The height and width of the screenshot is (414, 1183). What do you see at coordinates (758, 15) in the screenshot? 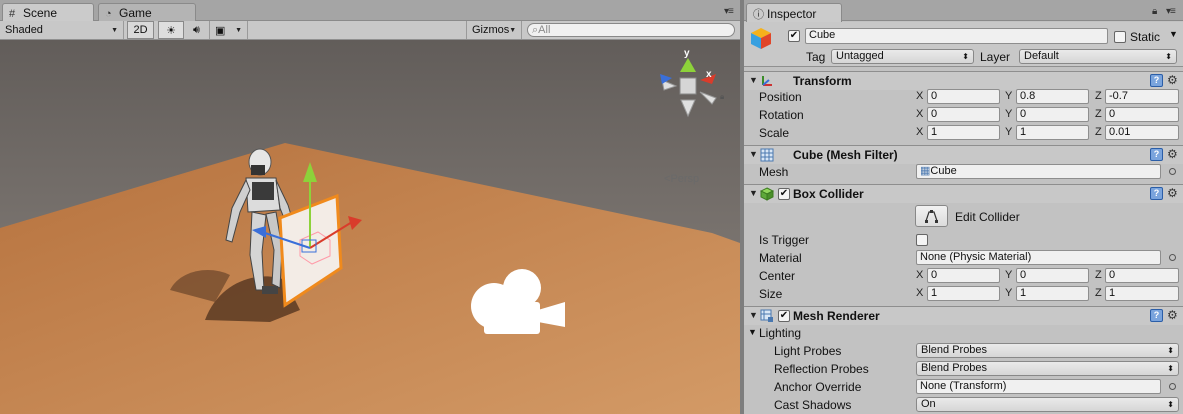
I see `info-icon: ⓘ` at bounding box center [758, 15].